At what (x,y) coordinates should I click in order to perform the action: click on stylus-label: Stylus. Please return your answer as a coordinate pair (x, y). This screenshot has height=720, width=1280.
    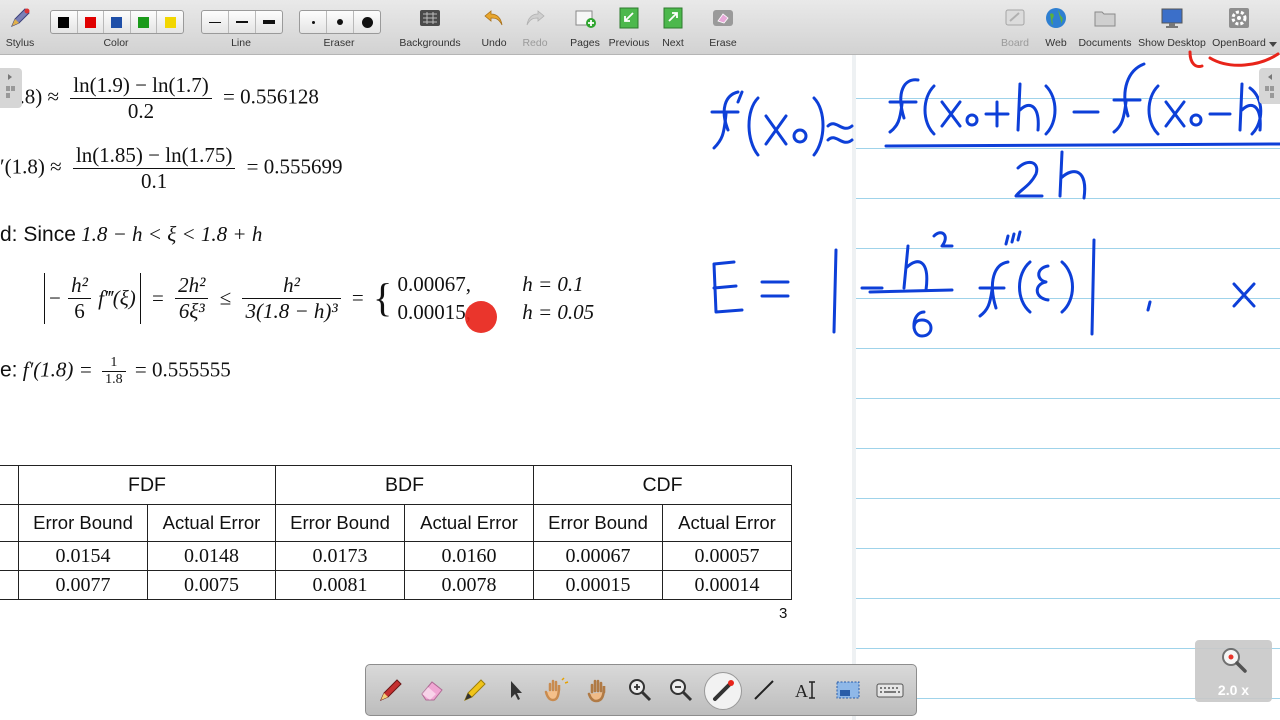
    Looking at the image, I should click on (20, 43).